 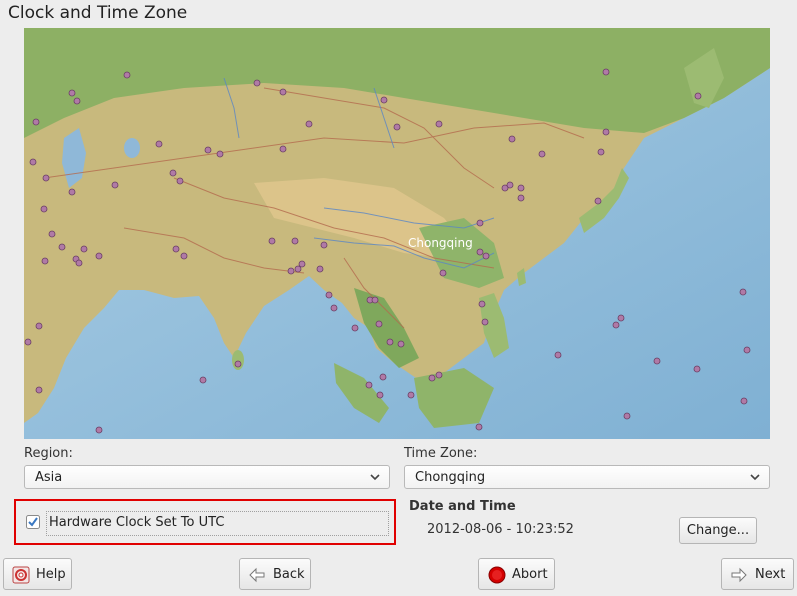 What do you see at coordinates (33, 522) in the screenshot?
I see `hardware-clock-checkbox` at bounding box center [33, 522].